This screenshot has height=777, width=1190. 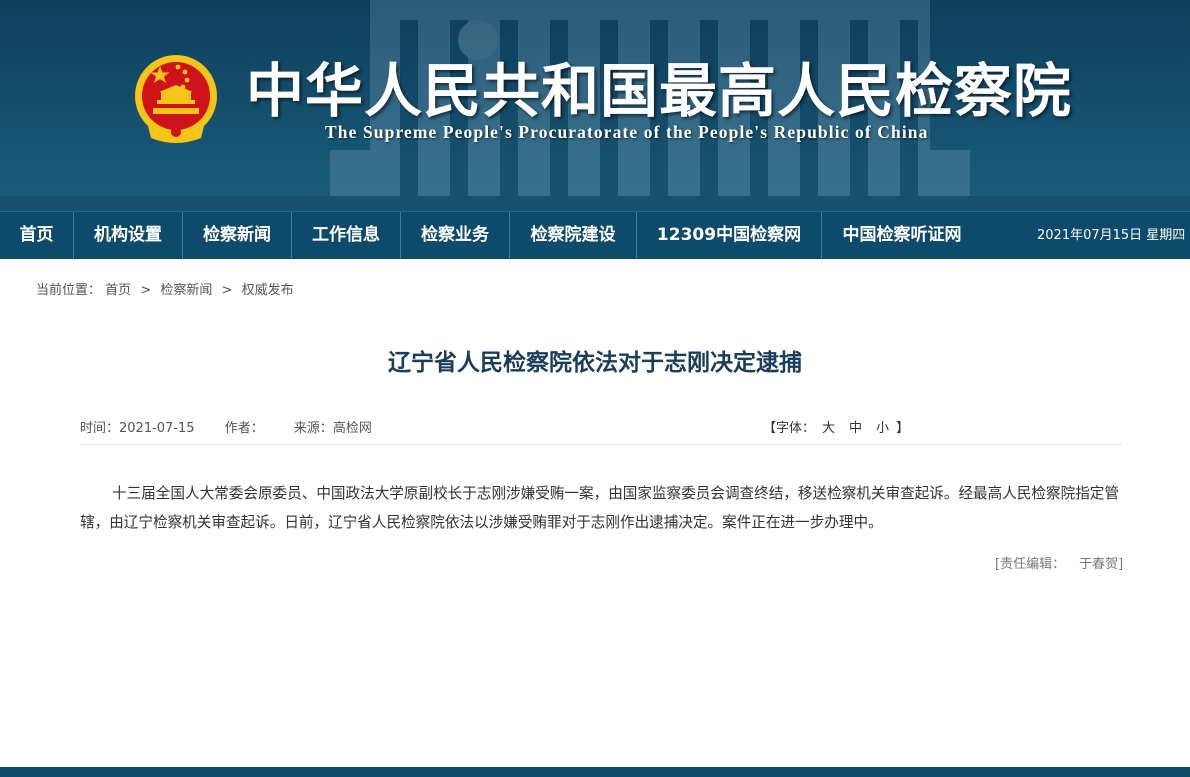 I want to click on font-size-large-button: 大, so click(x=828, y=428).